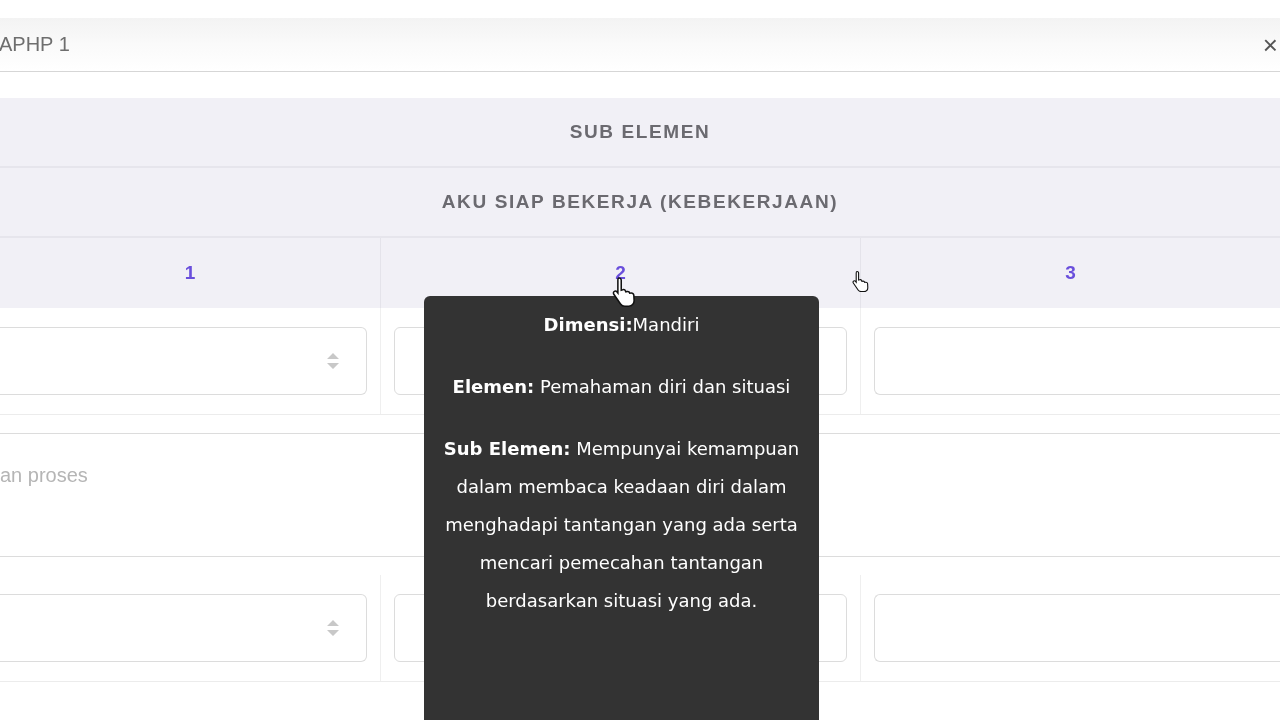 Image resolution: width=1280 pixels, height=720 pixels. What do you see at coordinates (190, 273) in the screenshot?
I see `column-header: 1` at bounding box center [190, 273].